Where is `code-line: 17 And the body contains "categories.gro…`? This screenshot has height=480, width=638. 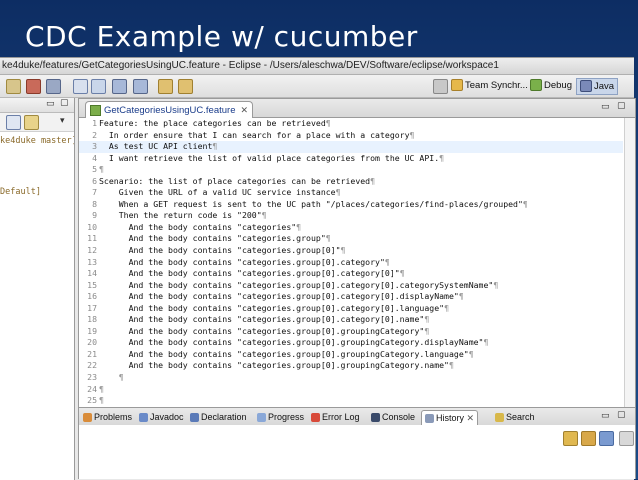 code-line: 17 And the body contains "categories.gro… is located at coordinates (351, 309).